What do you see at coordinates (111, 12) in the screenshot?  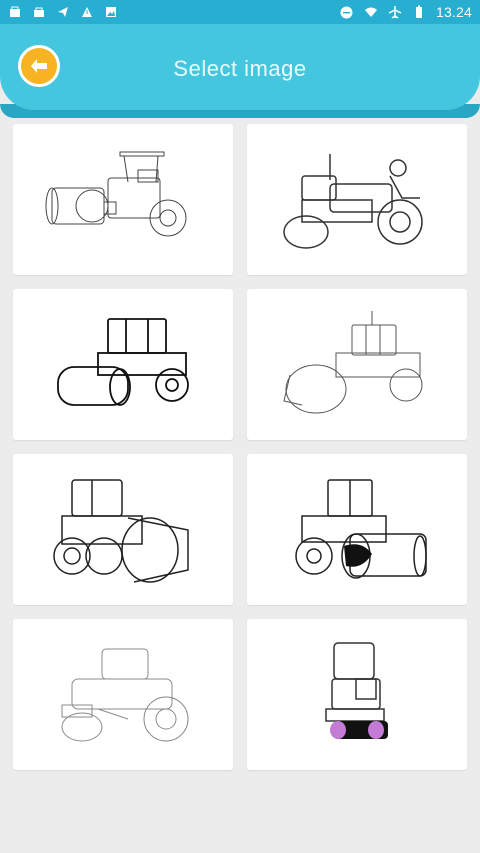 I see `image-icon` at bounding box center [111, 12].